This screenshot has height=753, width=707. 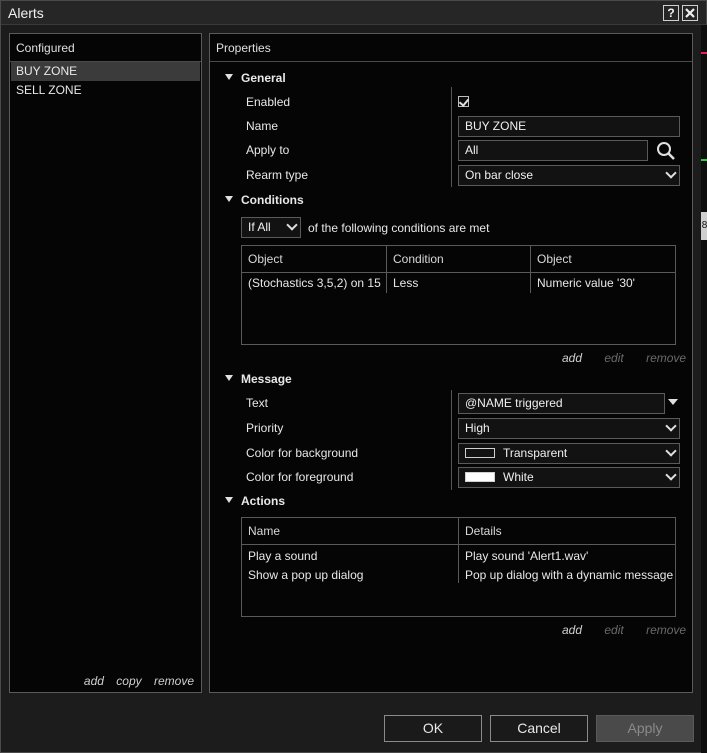 I want to click on table-row: Show a pop up dialog, so click(x=350, y=575).